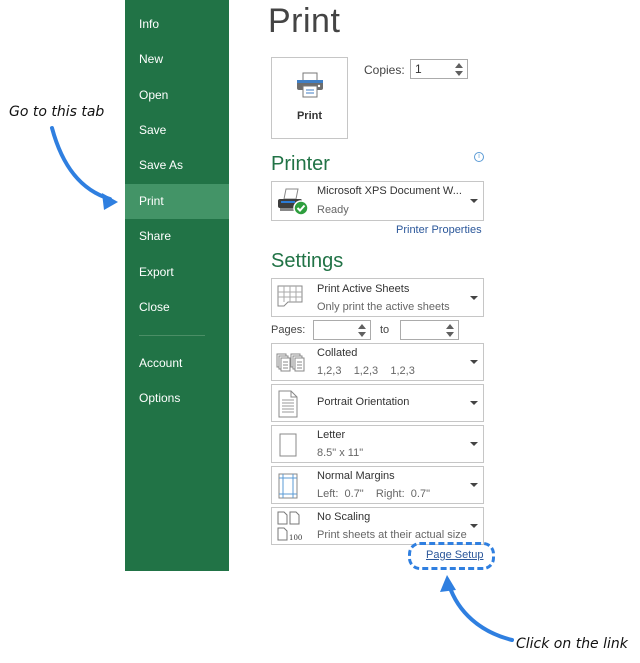 This screenshot has width=640, height=663. What do you see at coordinates (177, 307) in the screenshot?
I see `sidebar-item-close: Close` at bounding box center [177, 307].